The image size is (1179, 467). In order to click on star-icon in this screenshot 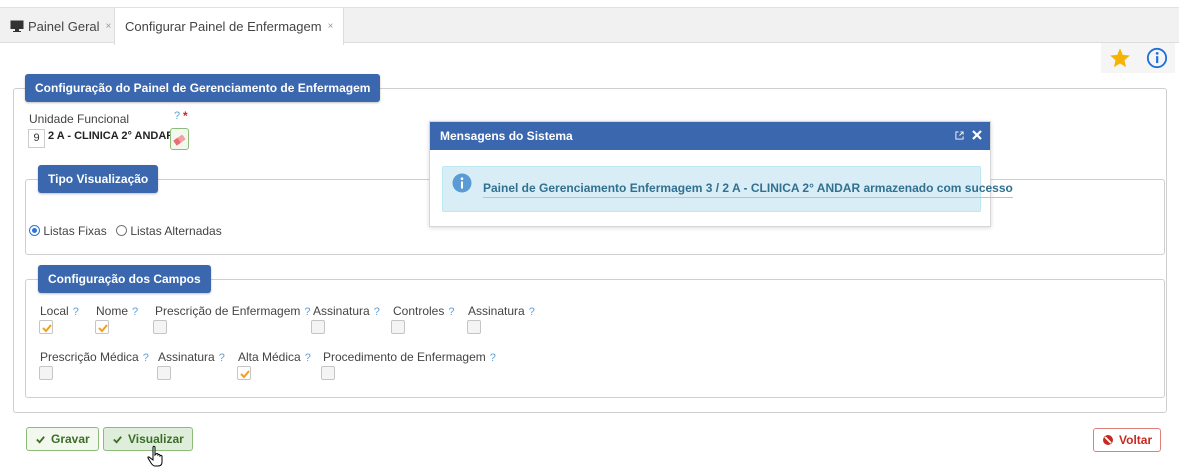, I will do `click(1120, 58)`.